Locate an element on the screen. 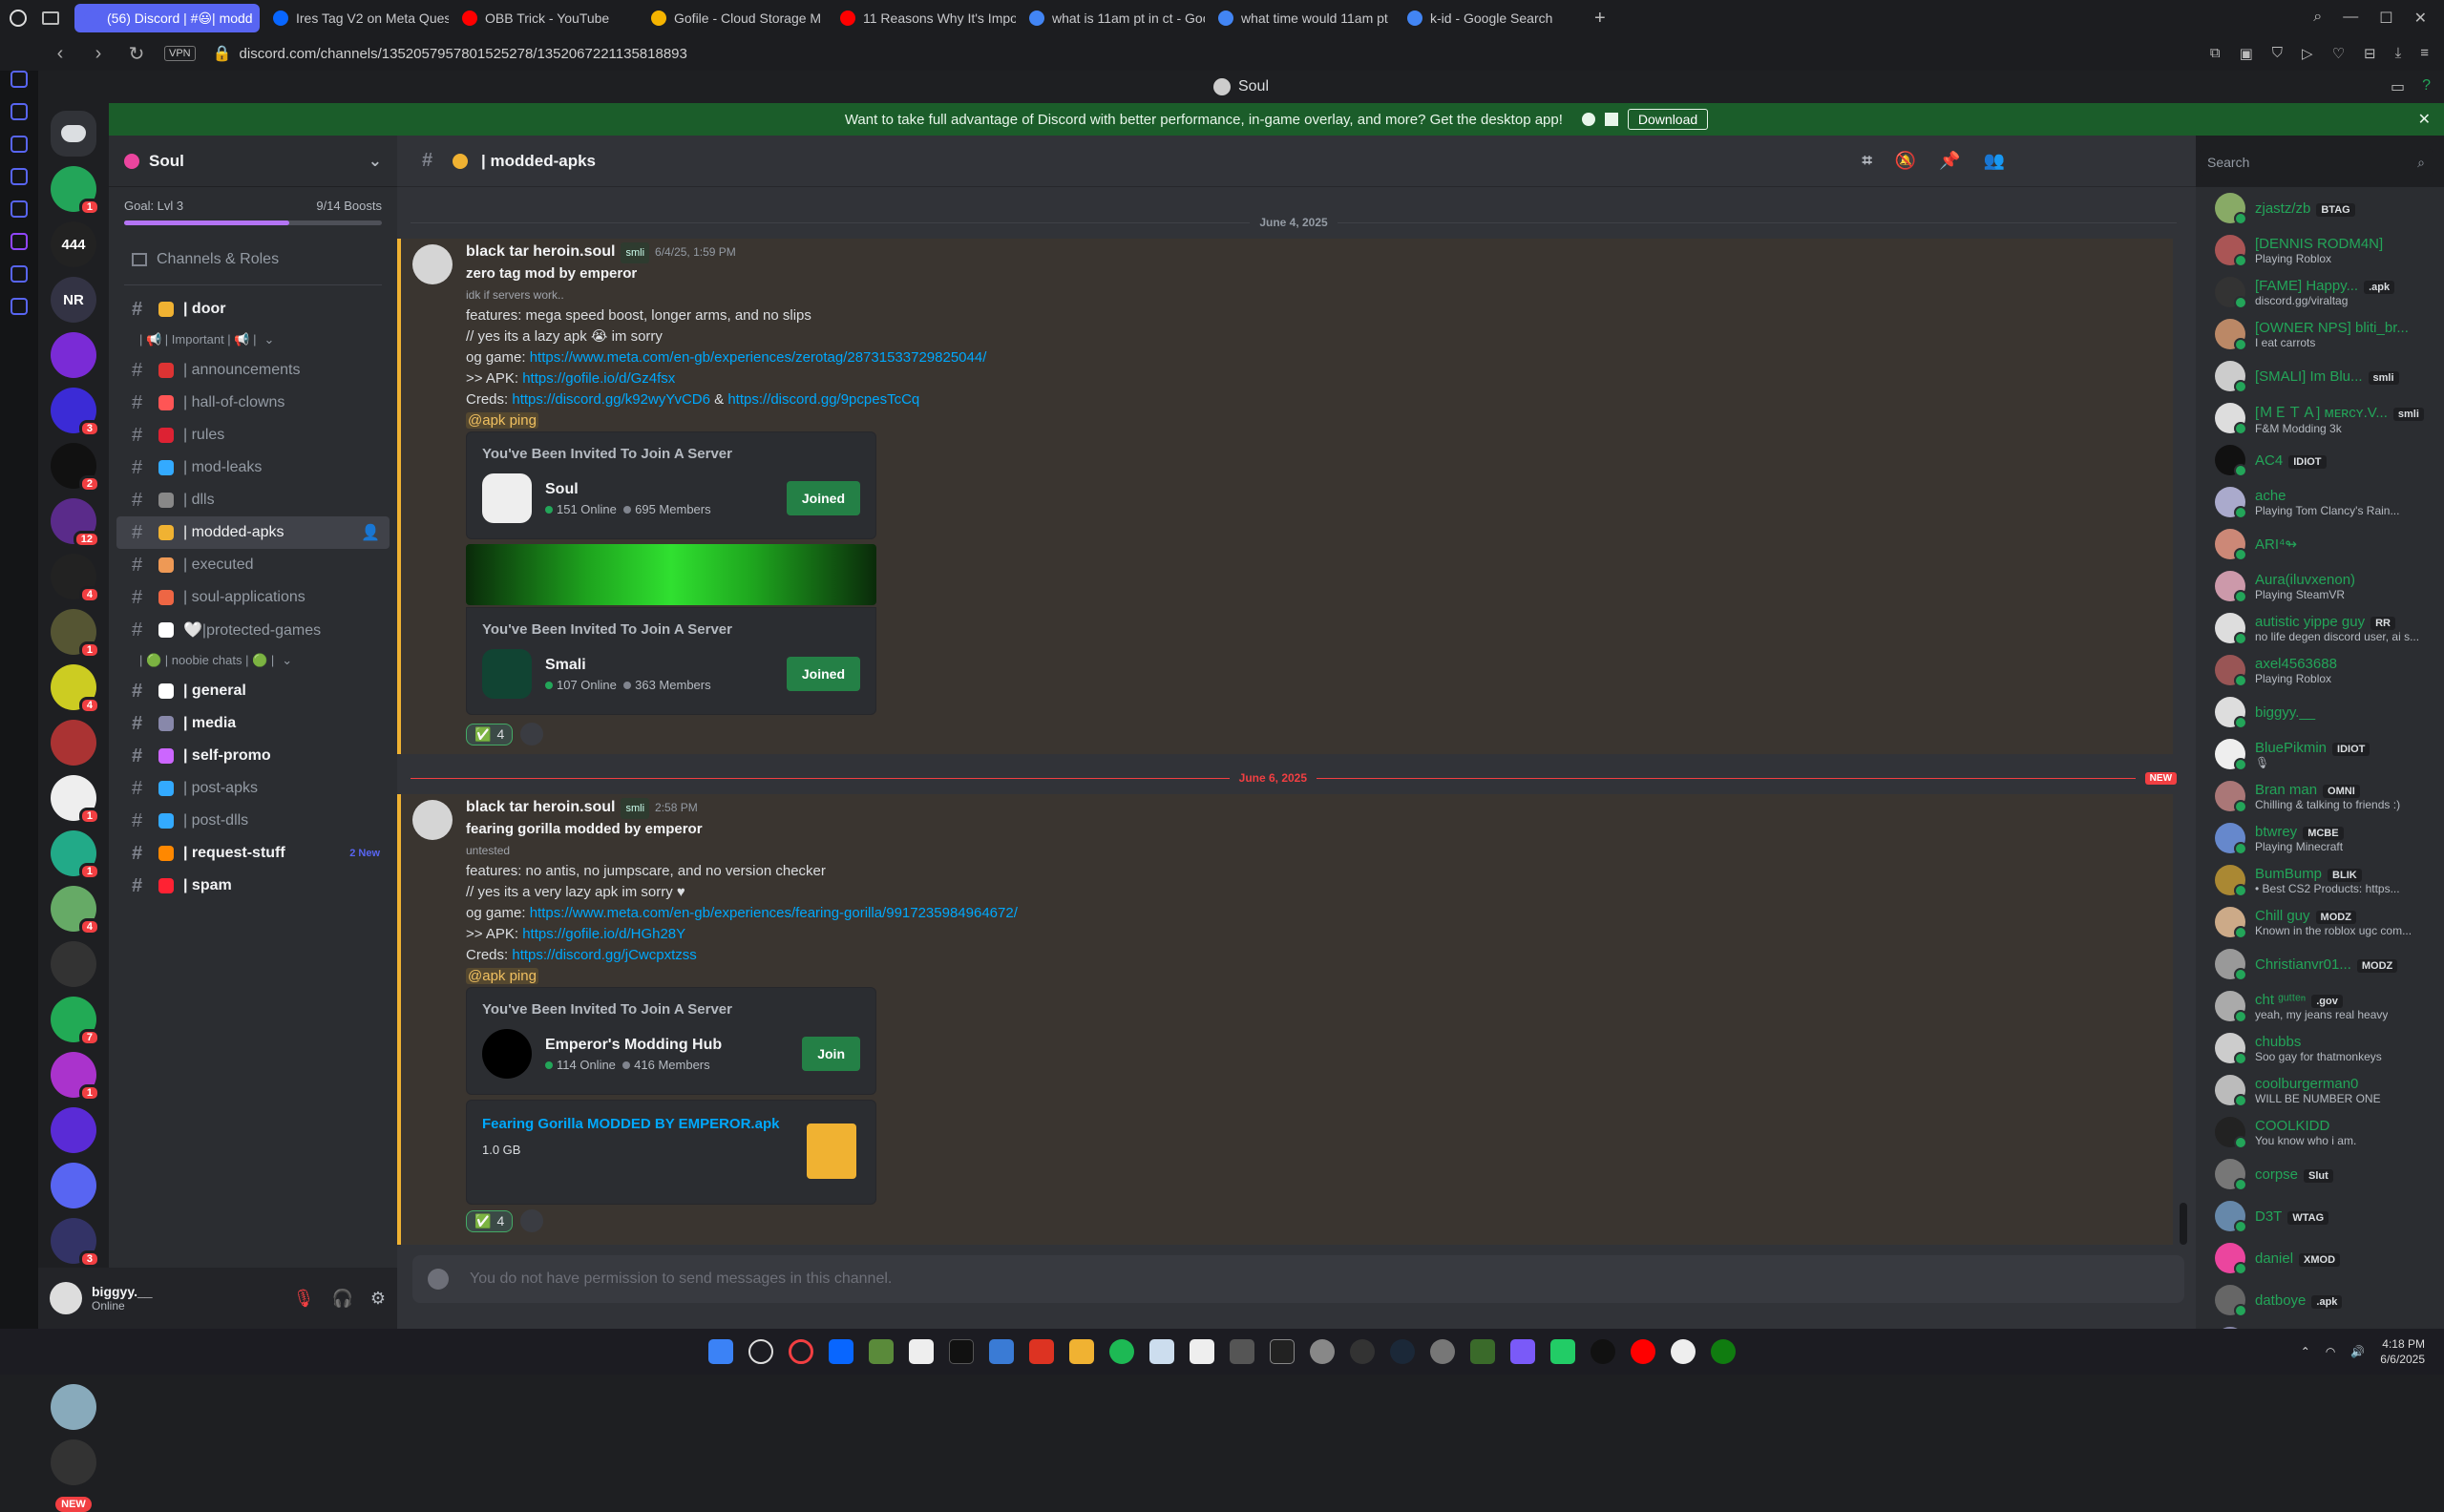  notifications-icon: 🔕 is located at coordinates (1906, 161).